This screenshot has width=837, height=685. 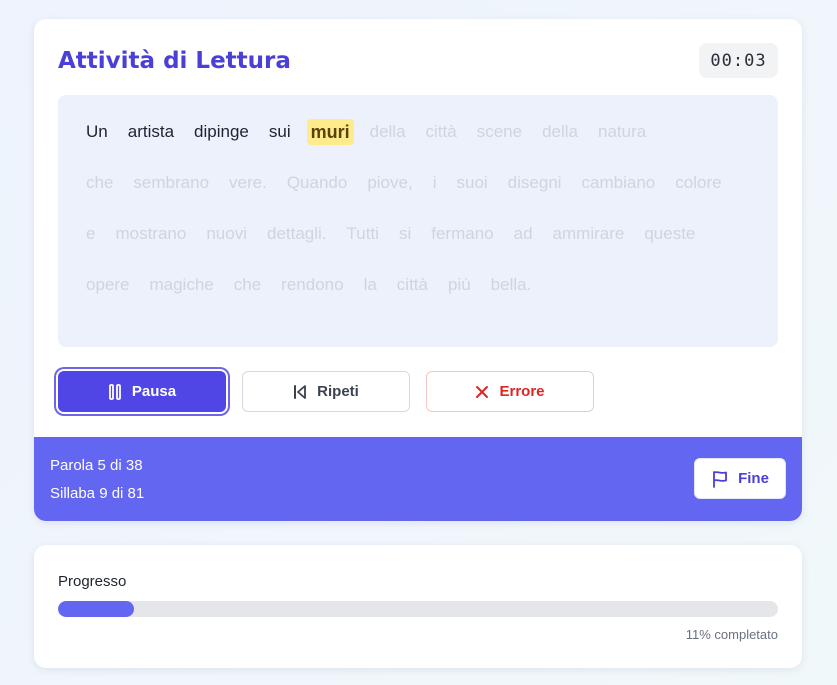 I want to click on word: i, so click(x=434, y=182).